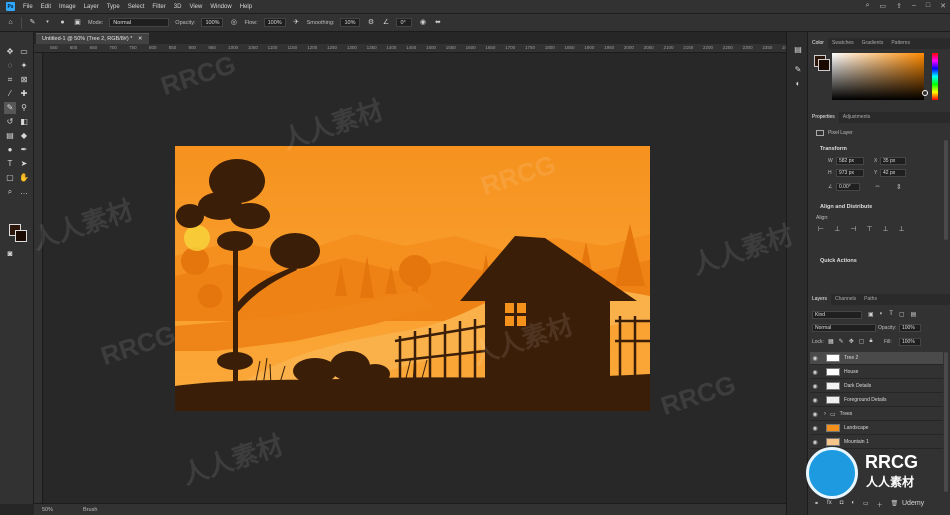 Image resolution: width=950 pixels, height=515 pixels. Describe the element at coordinates (91, 7) in the screenshot. I see `menu-layer: Layer` at that location.